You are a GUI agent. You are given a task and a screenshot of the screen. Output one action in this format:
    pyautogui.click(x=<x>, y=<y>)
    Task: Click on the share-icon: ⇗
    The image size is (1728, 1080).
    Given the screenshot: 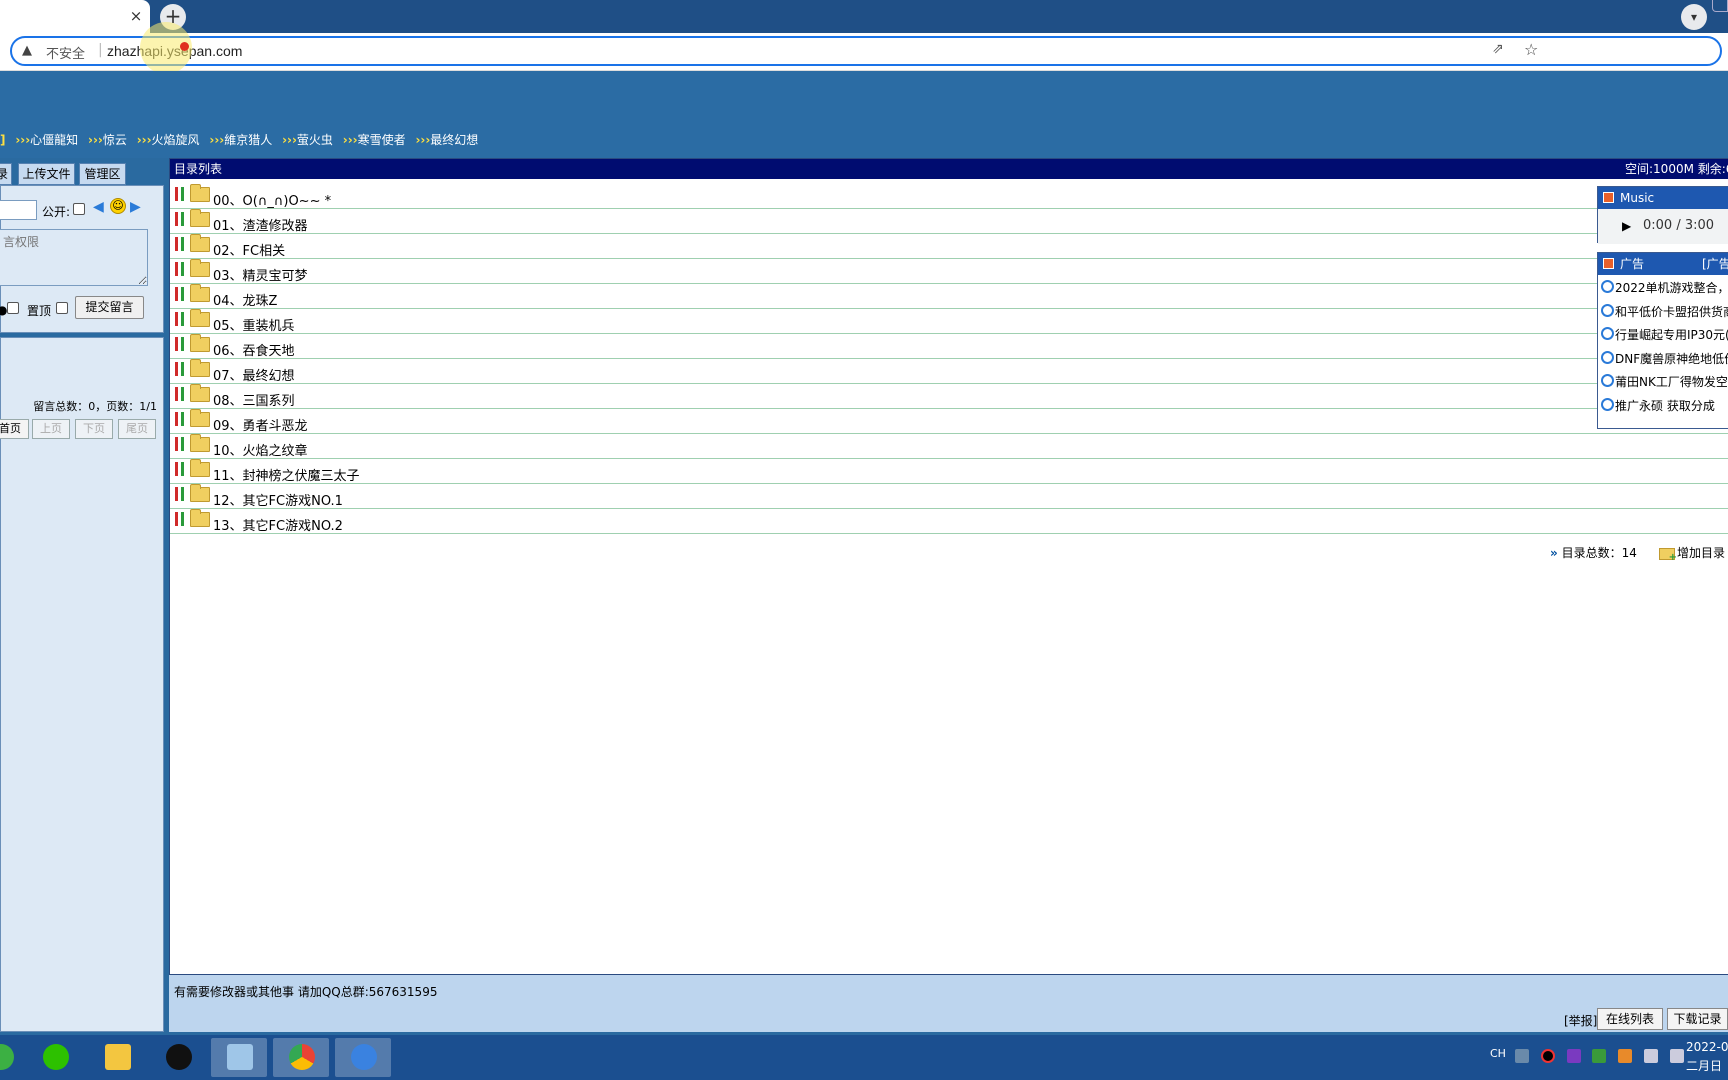 What is the action you would take?
    pyautogui.click(x=1498, y=49)
    